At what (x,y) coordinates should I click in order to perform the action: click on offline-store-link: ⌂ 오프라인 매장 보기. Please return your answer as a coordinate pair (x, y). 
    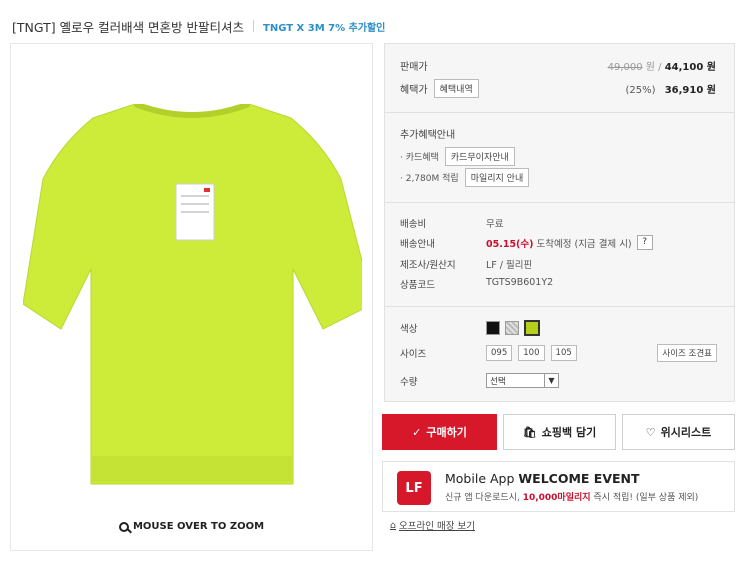
    Looking at the image, I should click on (432, 525).